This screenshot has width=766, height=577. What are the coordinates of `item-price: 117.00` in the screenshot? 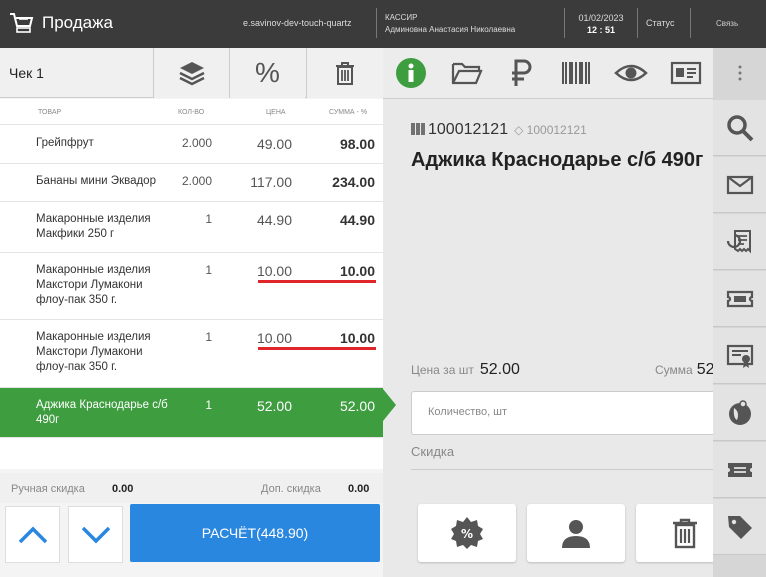 It's located at (271, 182).